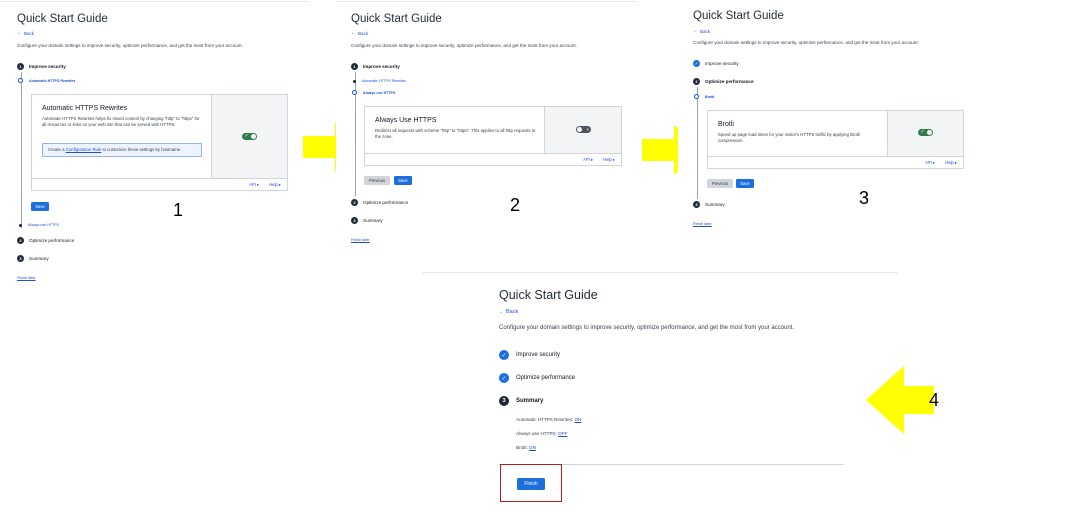 The image size is (1084, 514). Describe the element at coordinates (354, 92) in the screenshot. I see `substep-ring-icon` at that location.